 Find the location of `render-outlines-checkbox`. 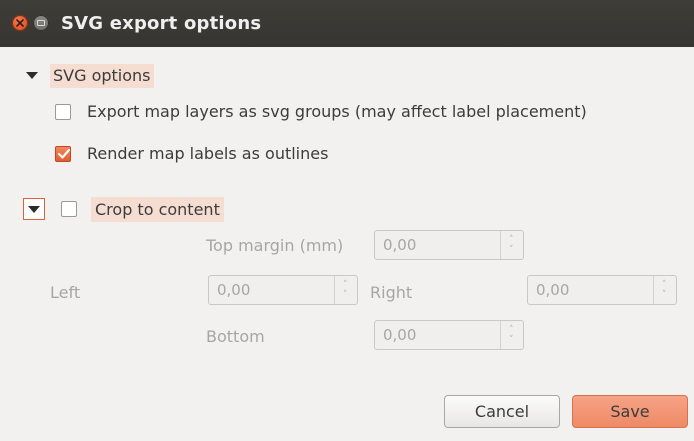

render-outlines-checkbox is located at coordinates (63, 154).